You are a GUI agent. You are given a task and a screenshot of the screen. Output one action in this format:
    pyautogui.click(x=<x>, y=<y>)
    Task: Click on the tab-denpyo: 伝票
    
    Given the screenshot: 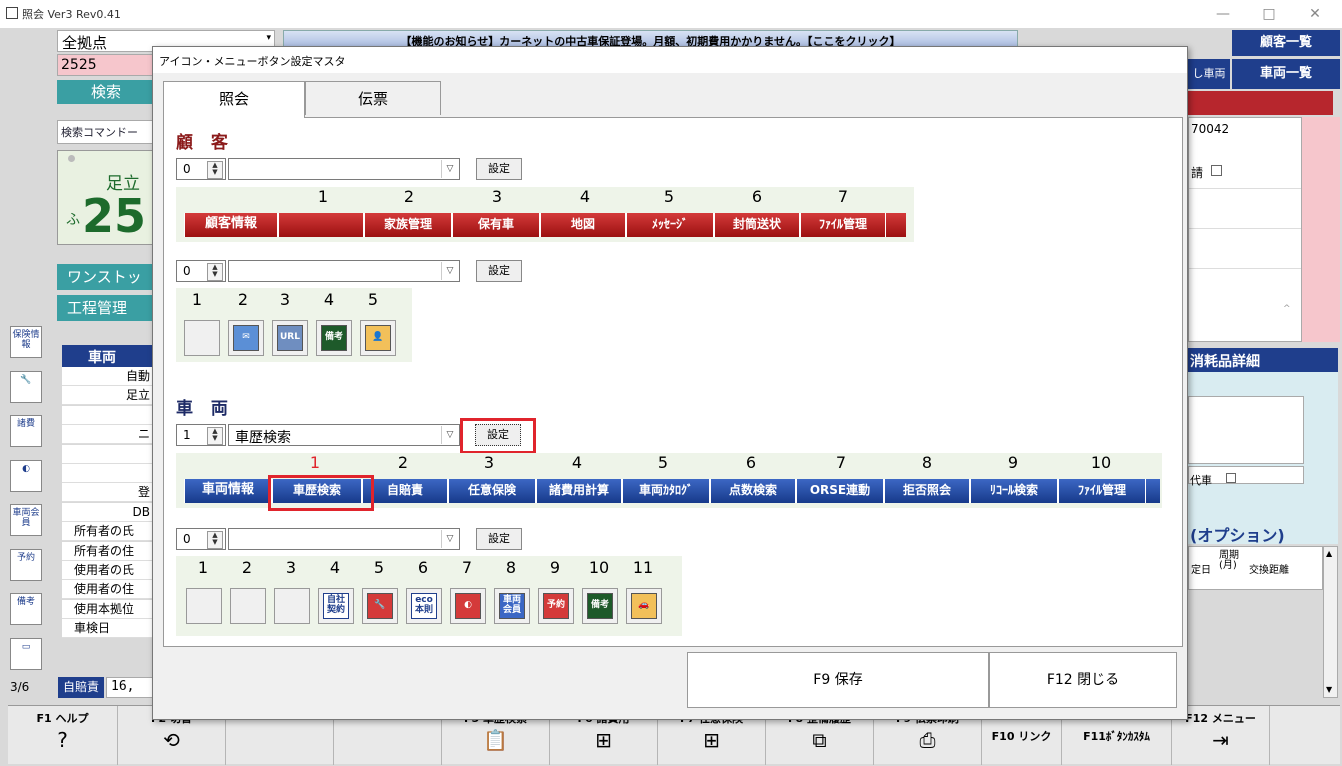 What is the action you would take?
    pyautogui.click(x=373, y=98)
    